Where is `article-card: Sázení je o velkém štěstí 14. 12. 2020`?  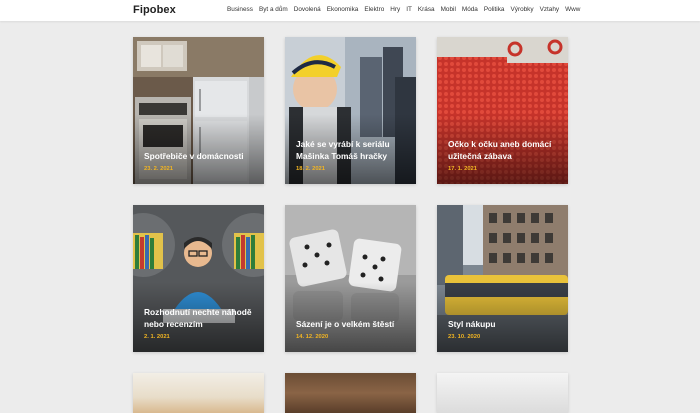 article-card: Sázení je o velkém štěstí 14. 12. 2020 is located at coordinates (350, 278).